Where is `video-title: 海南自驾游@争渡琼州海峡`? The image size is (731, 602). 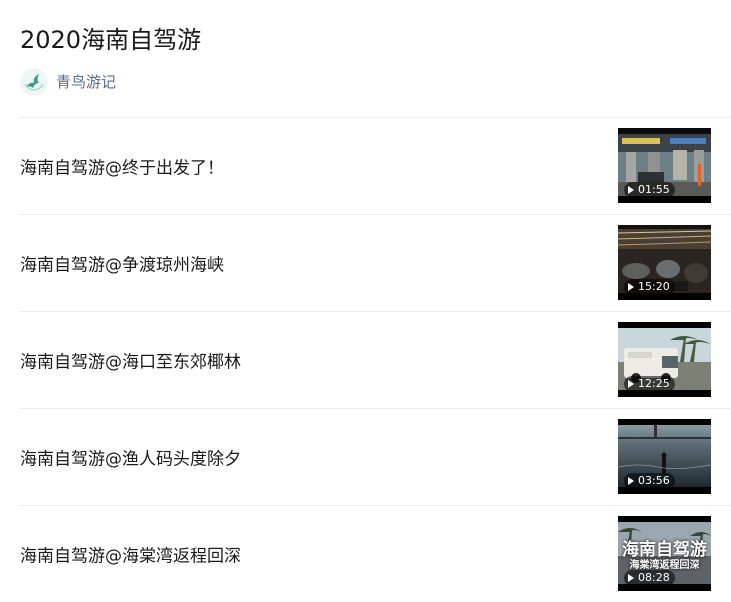
video-title: 海南自驾游@争渡琼州海峡 is located at coordinates (122, 263).